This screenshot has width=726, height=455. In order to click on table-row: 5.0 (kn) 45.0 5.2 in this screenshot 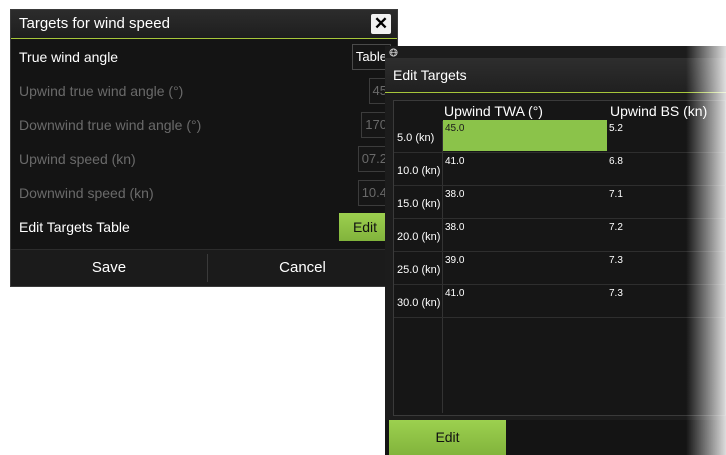, I will do `click(560, 136)`.